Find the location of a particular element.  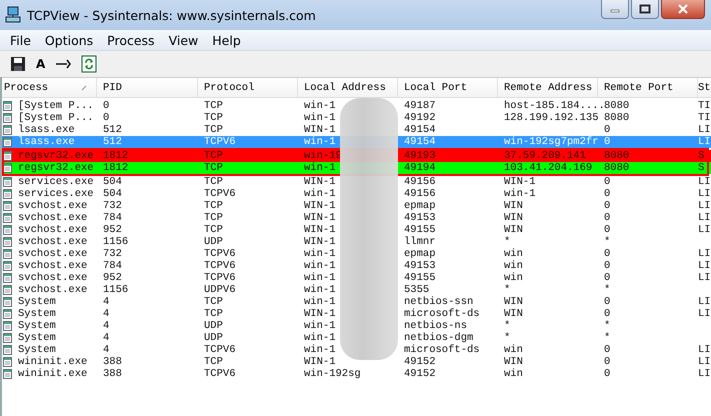

table-row: svchost.exe 732 TCP WIN-1 epmap WIN 0 LI is located at coordinates (356, 206).